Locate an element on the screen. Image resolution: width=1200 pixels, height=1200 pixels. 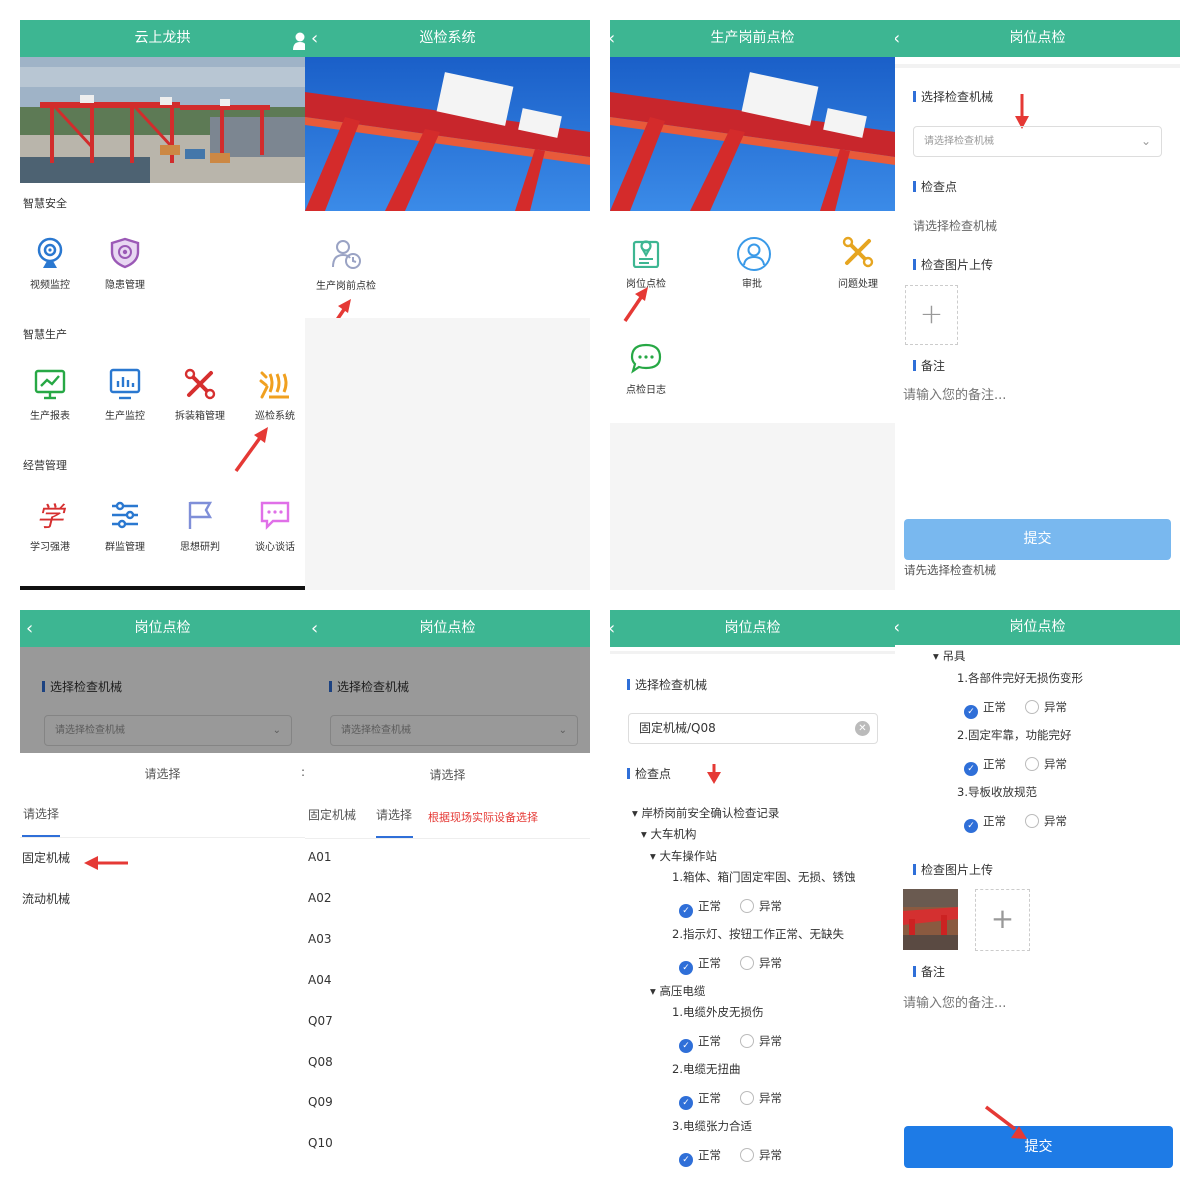
tile-talk: 谈心谈话 is located at coordinates (272, 526).